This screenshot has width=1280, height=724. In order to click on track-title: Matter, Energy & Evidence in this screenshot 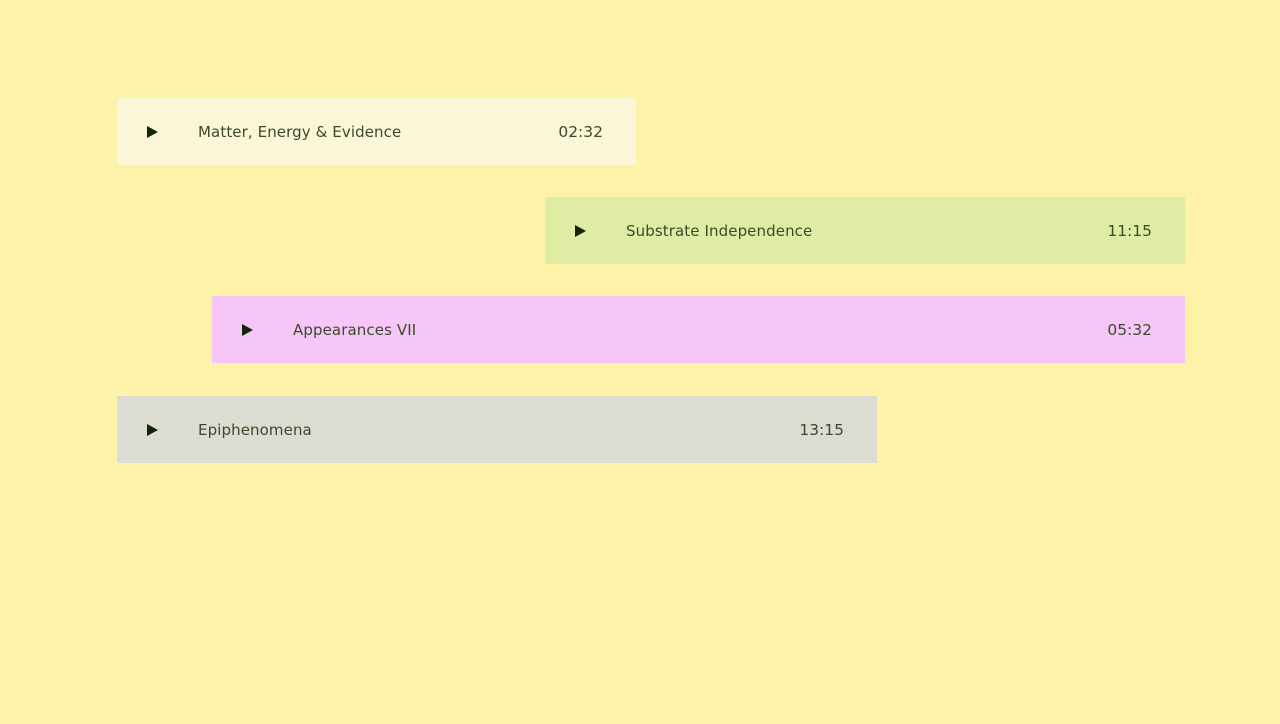, I will do `click(300, 131)`.